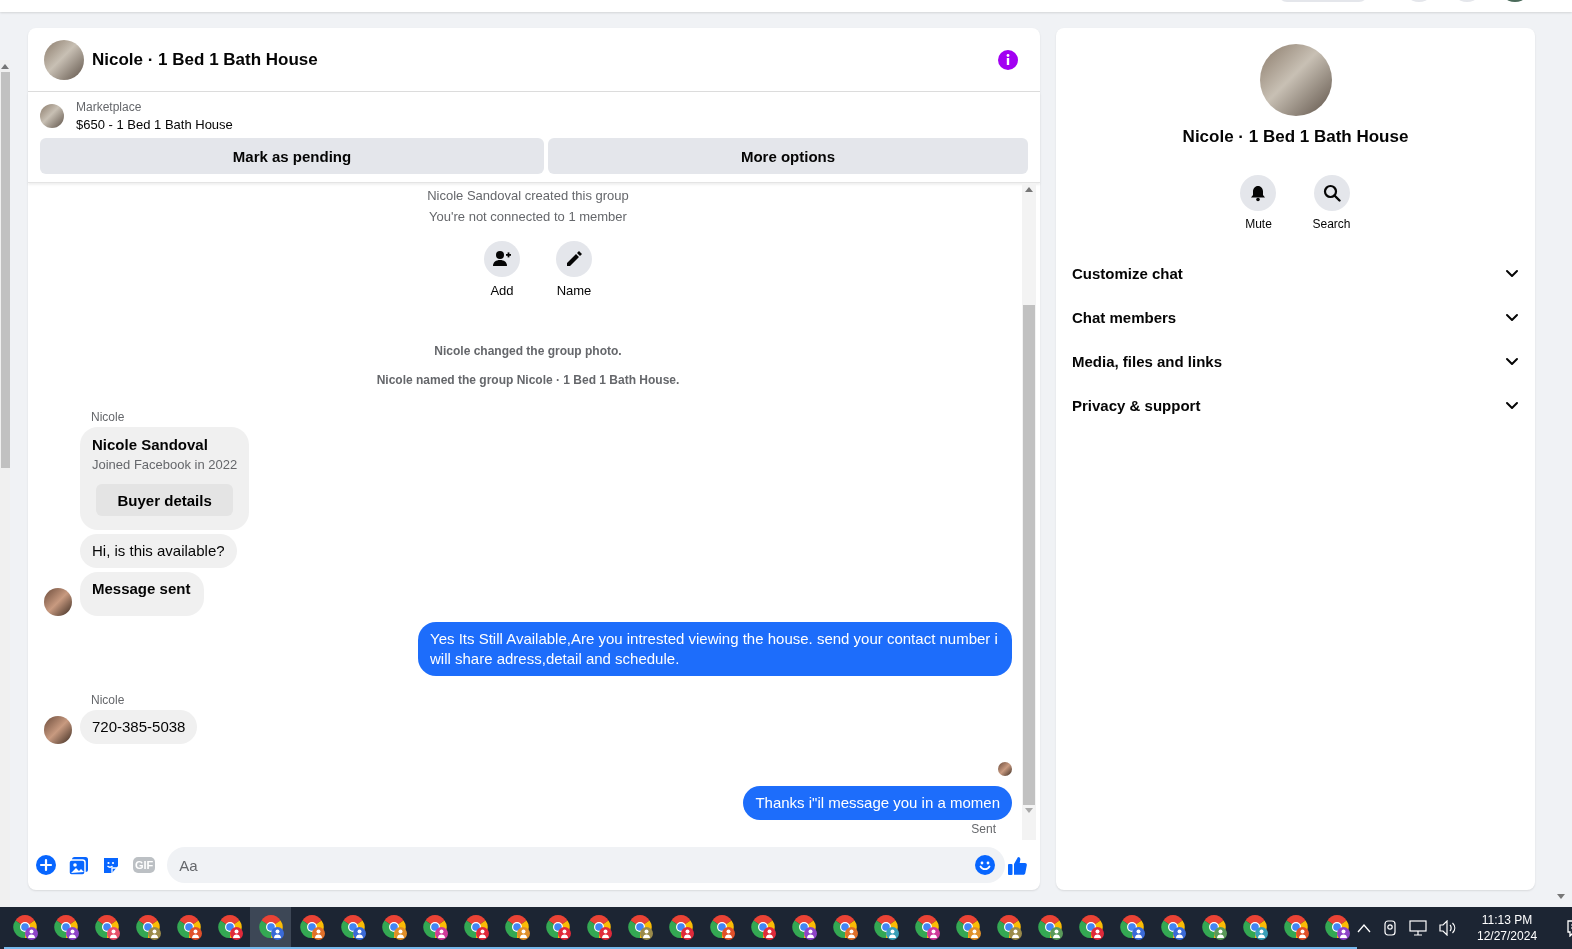 The width and height of the screenshot is (1572, 949). I want to click on listing-photo, so click(52, 116).